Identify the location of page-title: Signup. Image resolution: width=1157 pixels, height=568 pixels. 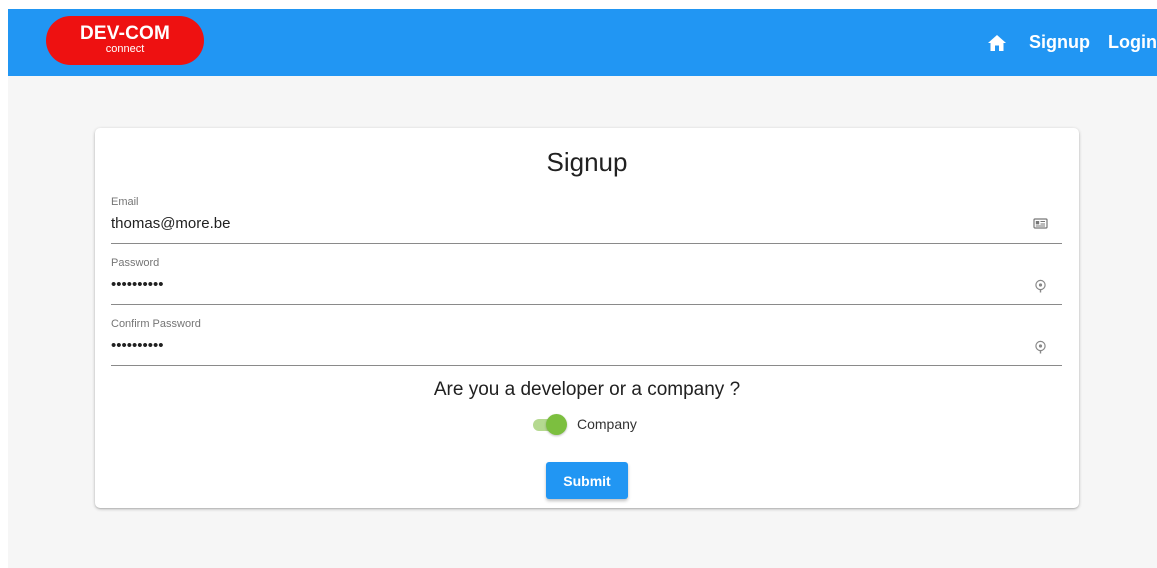
(587, 162).